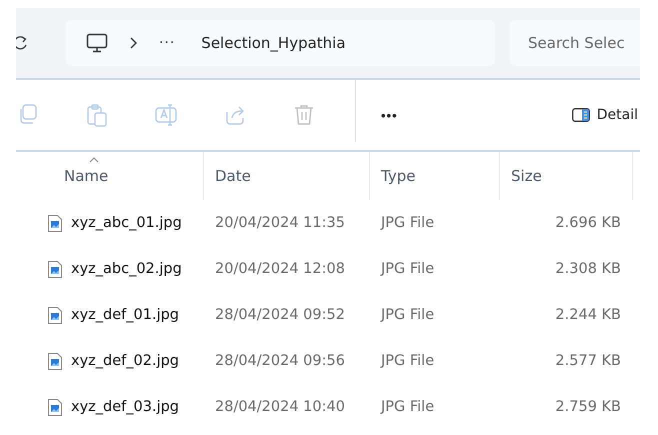 This screenshot has height=435, width=658. What do you see at coordinates (588, 407) in the screenshot?
I see `size-cell-text: 2.759 KB` at bounding box center [588, 407].